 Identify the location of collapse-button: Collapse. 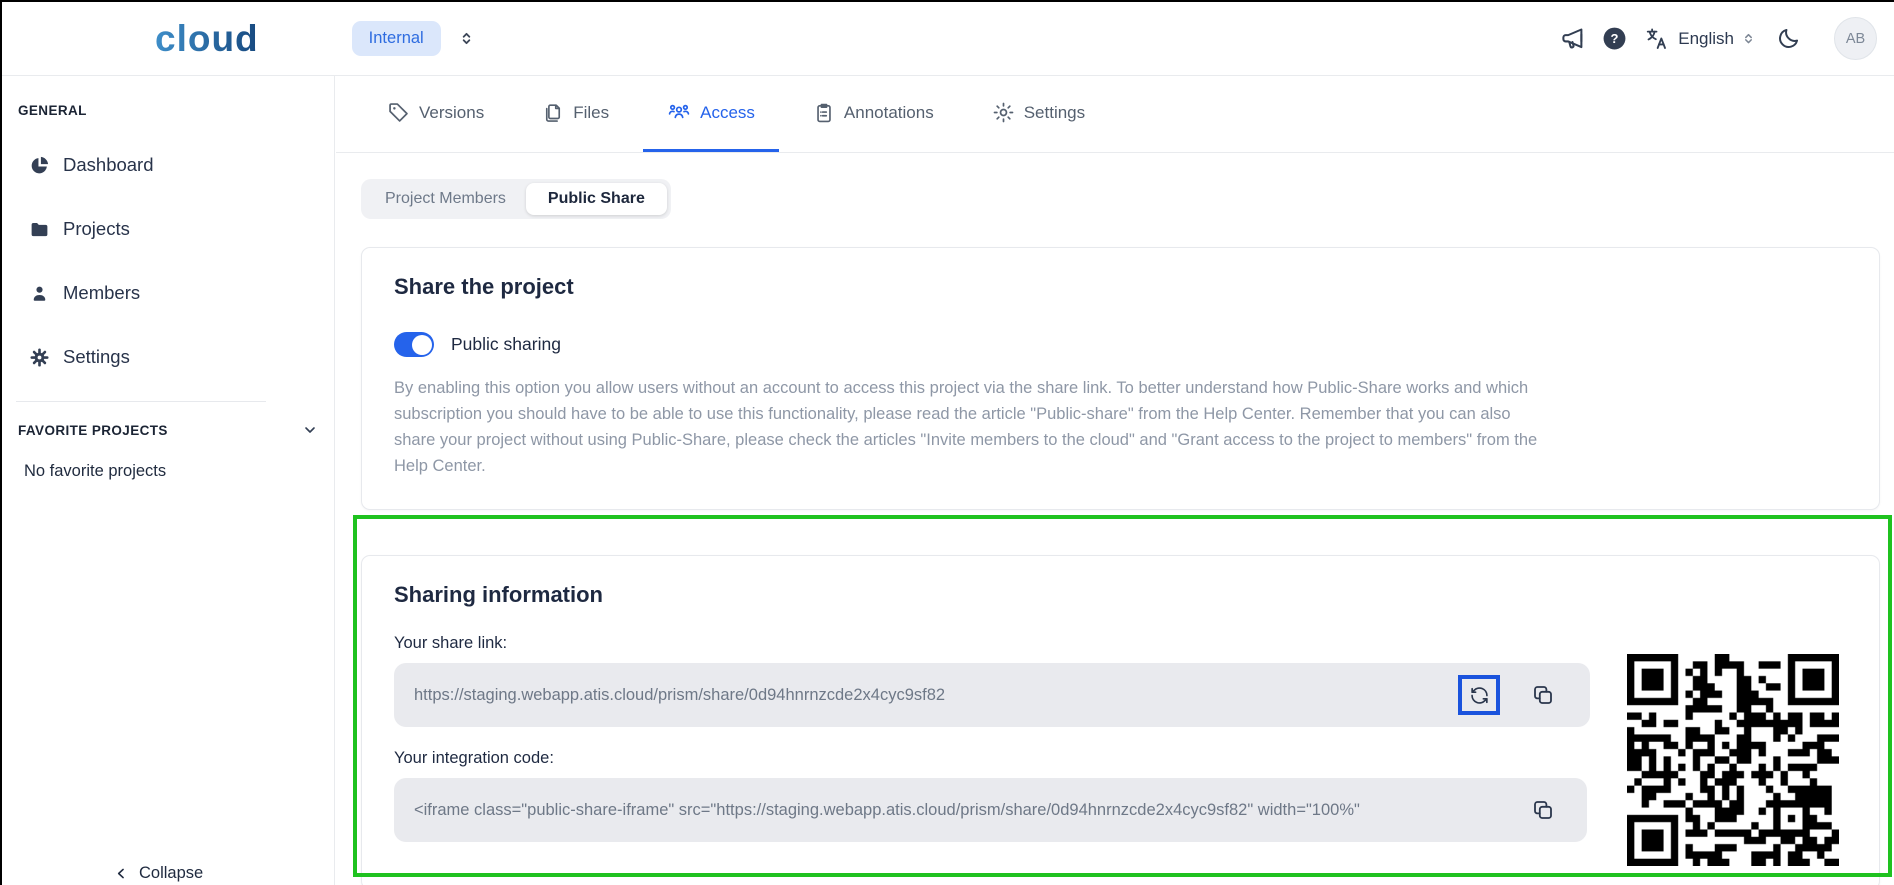
(158, 873).